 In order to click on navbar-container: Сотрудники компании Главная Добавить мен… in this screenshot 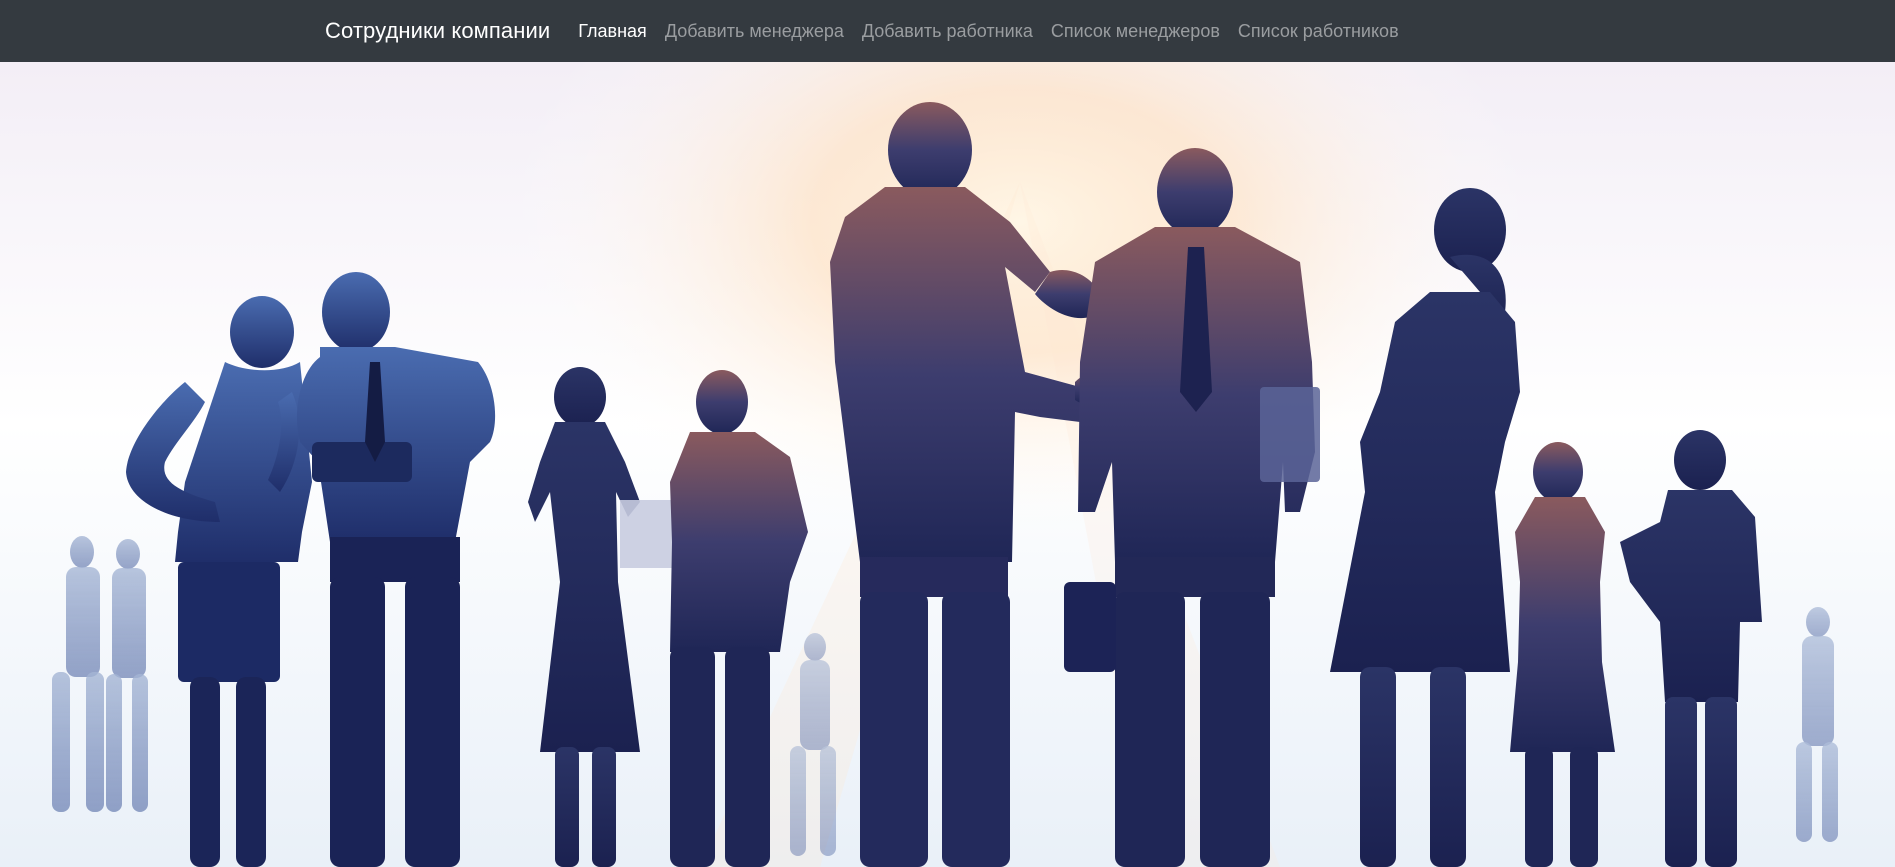, I will do `click(871, 31)`.